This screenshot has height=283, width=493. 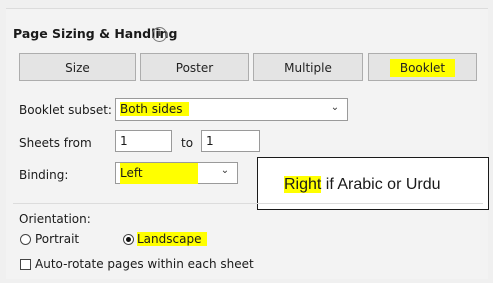 What do you see at coordinates (65, 110) in the screenshot?
I see `booklet-subset-label: Booklet subset:` at bounding box center [65, 110].